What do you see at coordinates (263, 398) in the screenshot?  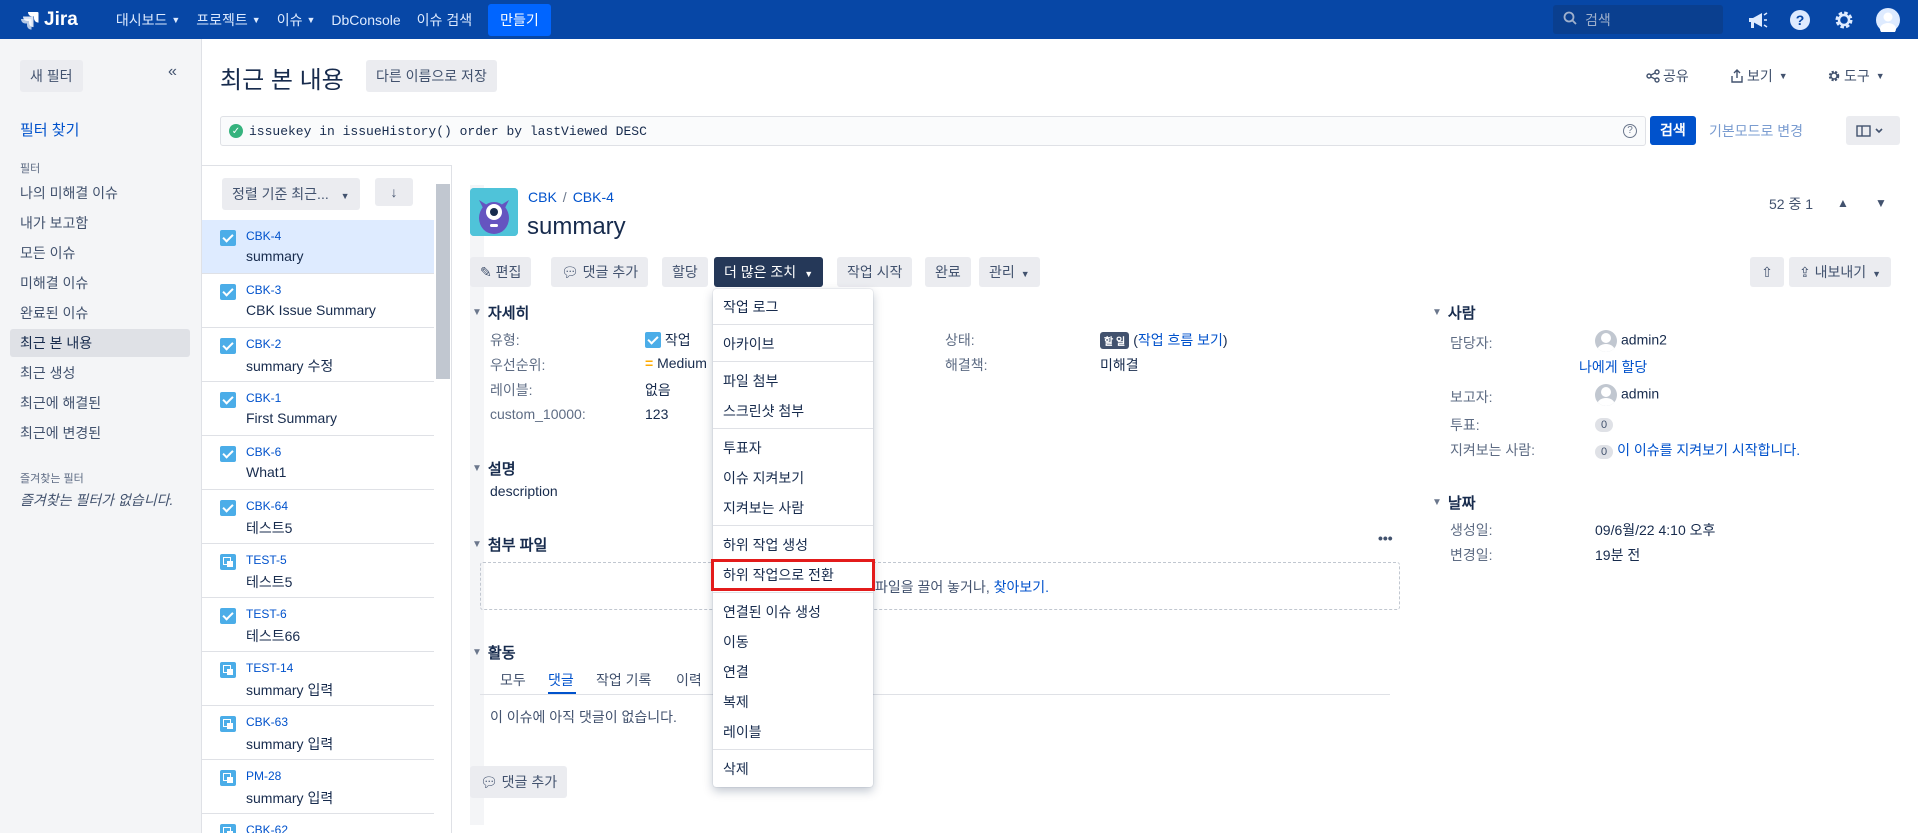 I see `issue-key: CBK-1` at bounding box center [263, 398].